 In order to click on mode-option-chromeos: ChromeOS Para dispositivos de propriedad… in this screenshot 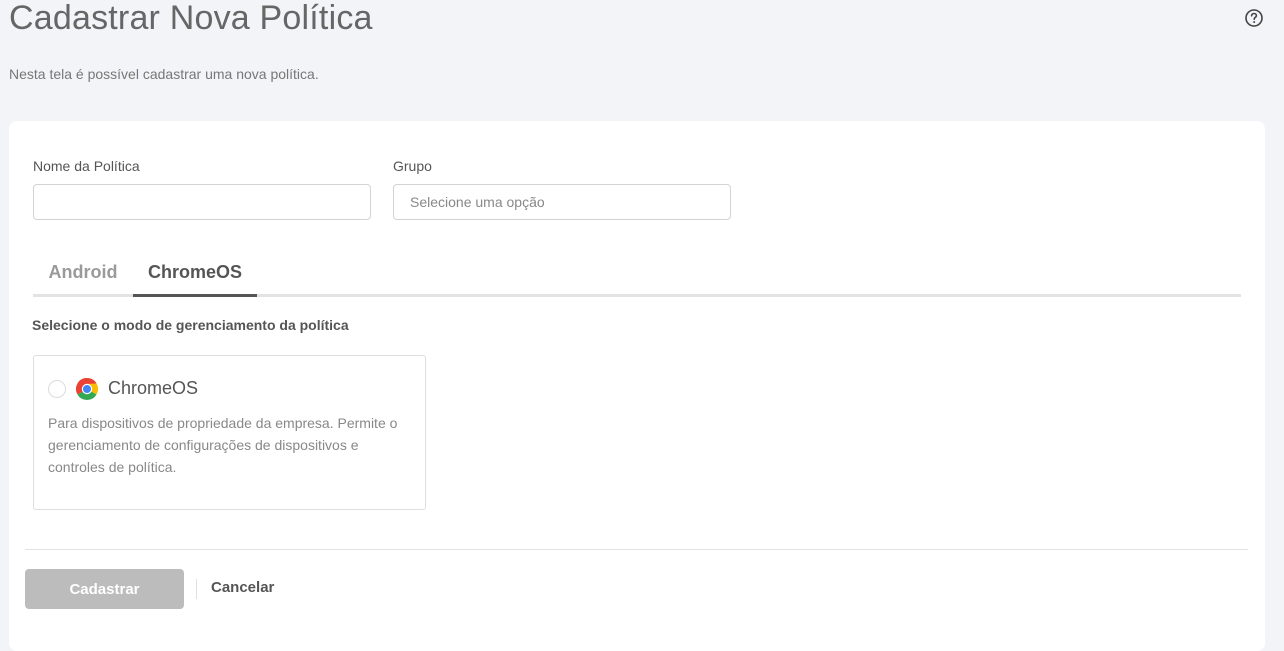, I will do `click(229, 432)`.